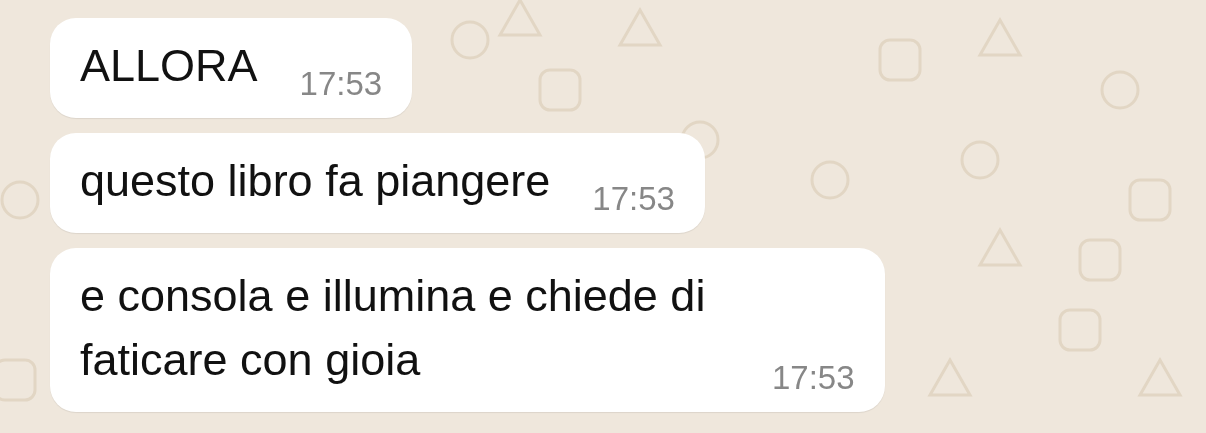 The height and width of the screenshot is (433, 1206). I want to click on message-text: ALLORA, so click(169, 66).